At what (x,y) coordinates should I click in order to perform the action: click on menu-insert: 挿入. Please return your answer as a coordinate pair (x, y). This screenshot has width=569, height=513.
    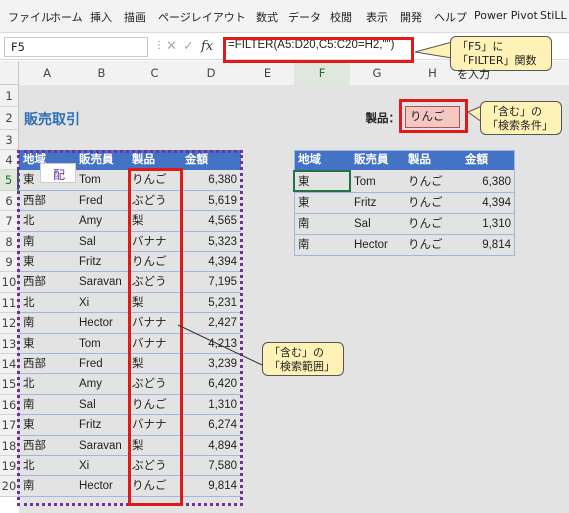
    Looking at the image, I should click on (101, 17).